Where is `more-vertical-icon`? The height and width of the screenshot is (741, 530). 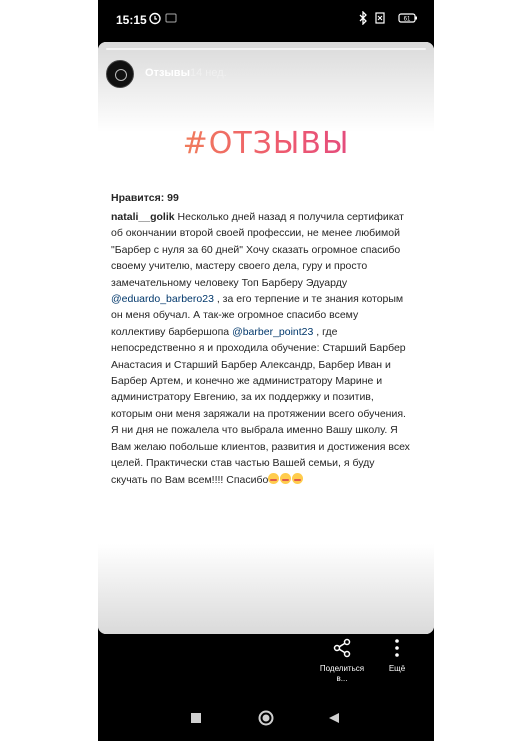 more-vertical-icon is located at coordinates (397, 648).